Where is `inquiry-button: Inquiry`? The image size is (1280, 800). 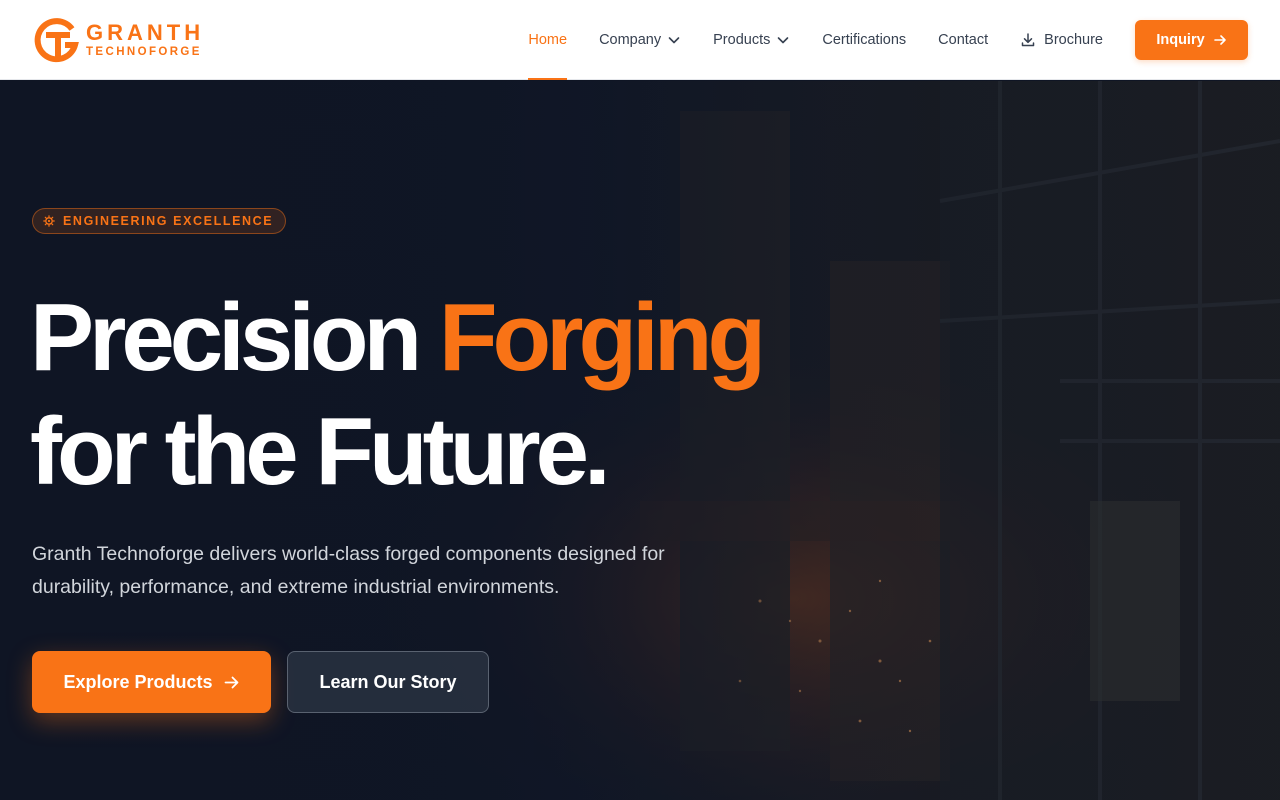
inquiry-button: Inquiry is located at coordinates (1191, 40).